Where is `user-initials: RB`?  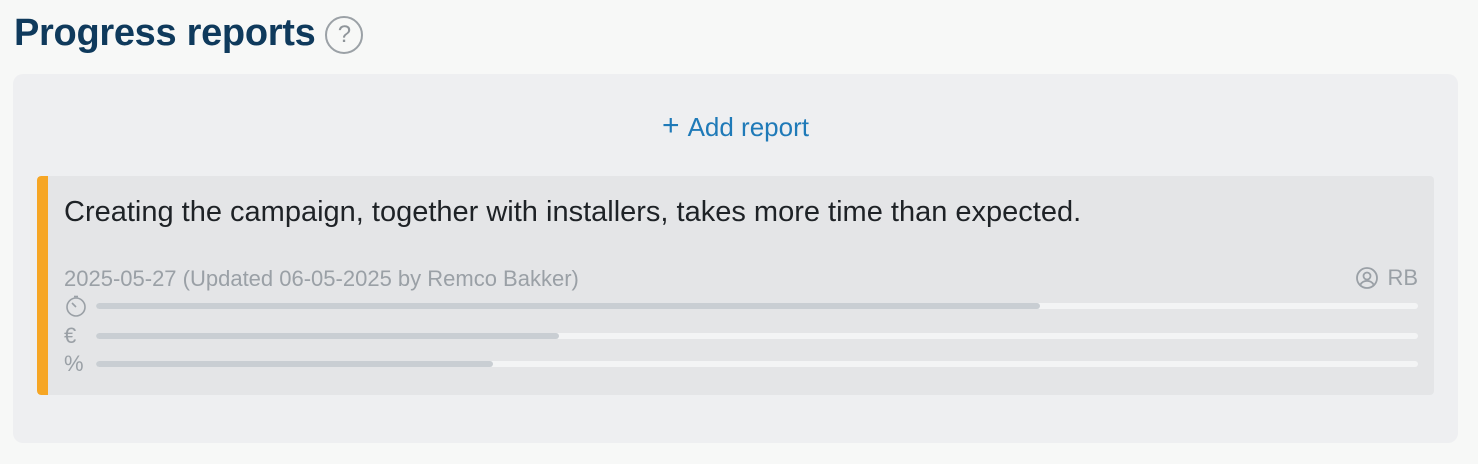
user-initials: RB is located at coordinates (1402, 277).